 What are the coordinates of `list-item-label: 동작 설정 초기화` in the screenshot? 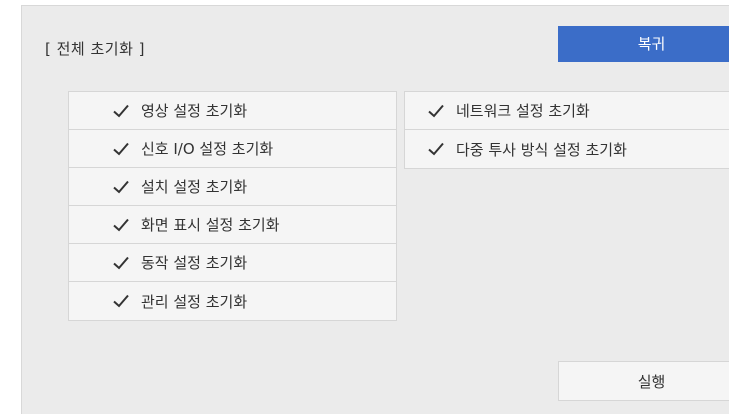 It's located at (194, 263).